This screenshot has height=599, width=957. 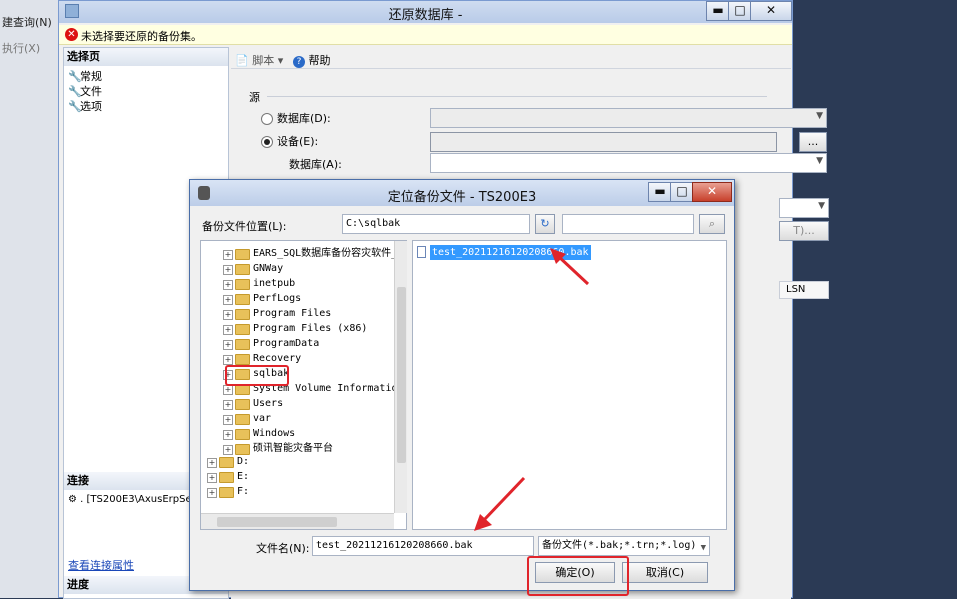 I want to click on annotation-arrows, so click(x=532, y=389).